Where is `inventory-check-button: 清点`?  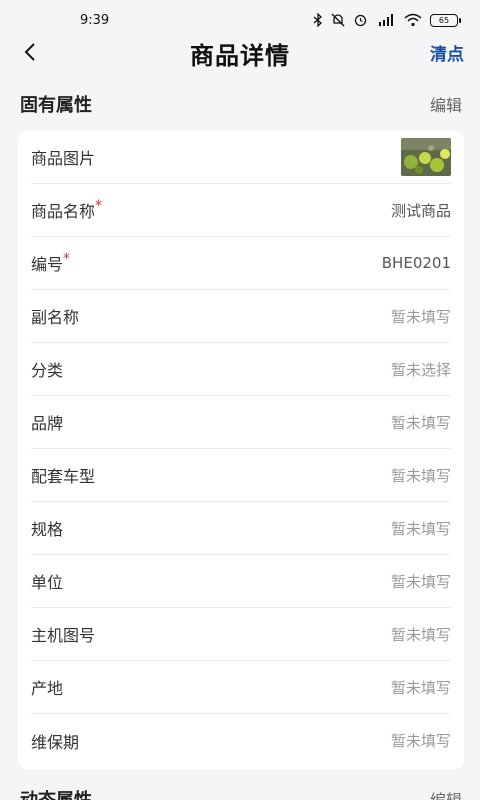 inventory-check-button: 清点 is located at coordinates (447, 52).